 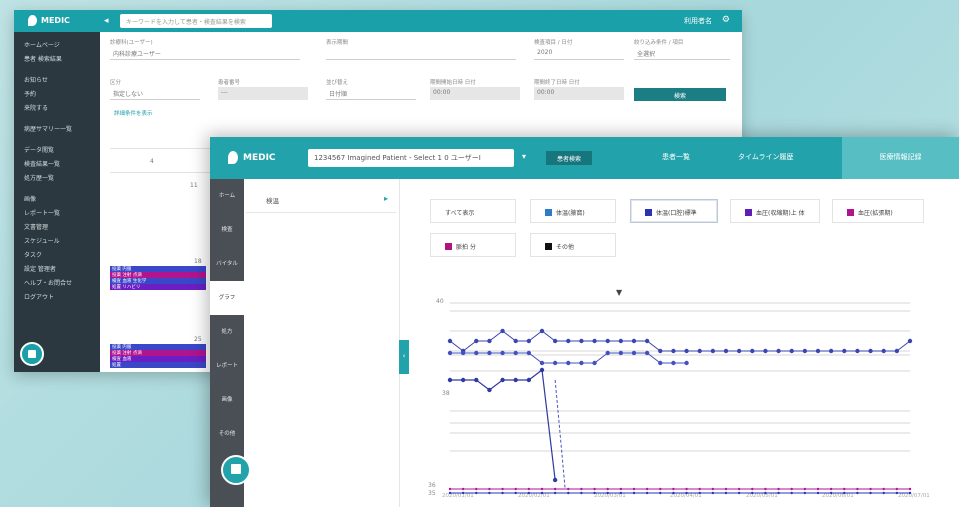 I want to click on panel-collapse-handle: ‹, so click(x=404, y=357).